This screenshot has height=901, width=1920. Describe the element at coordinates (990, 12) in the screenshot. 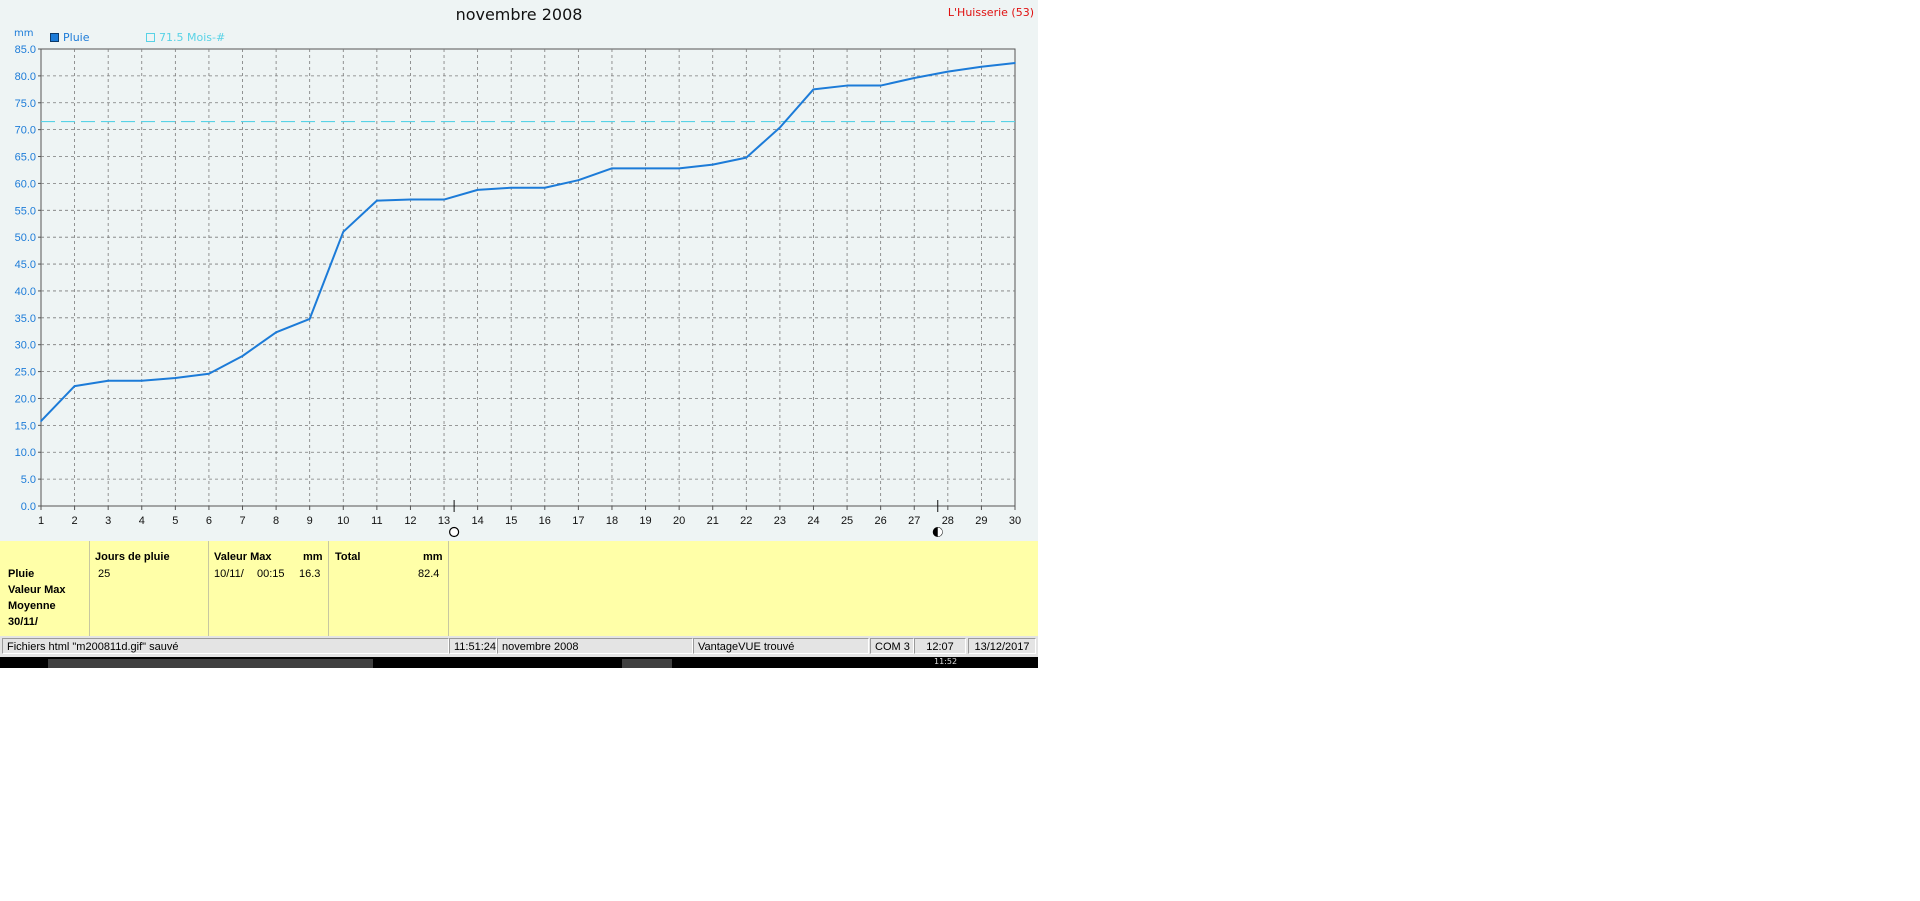

I see `station-location: L'Huisserie (53)` at that location.